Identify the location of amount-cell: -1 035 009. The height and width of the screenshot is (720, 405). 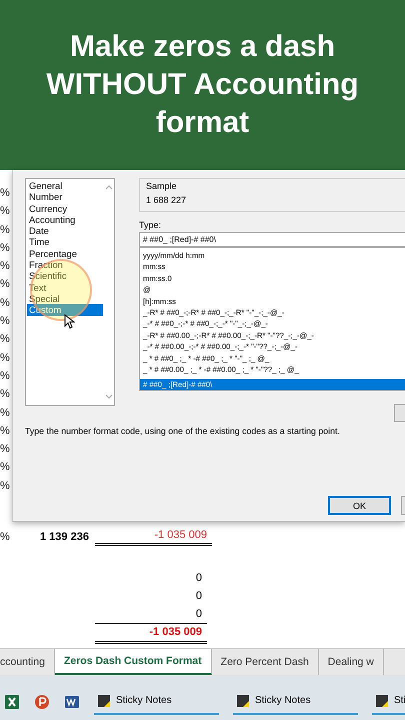
(153, 537).